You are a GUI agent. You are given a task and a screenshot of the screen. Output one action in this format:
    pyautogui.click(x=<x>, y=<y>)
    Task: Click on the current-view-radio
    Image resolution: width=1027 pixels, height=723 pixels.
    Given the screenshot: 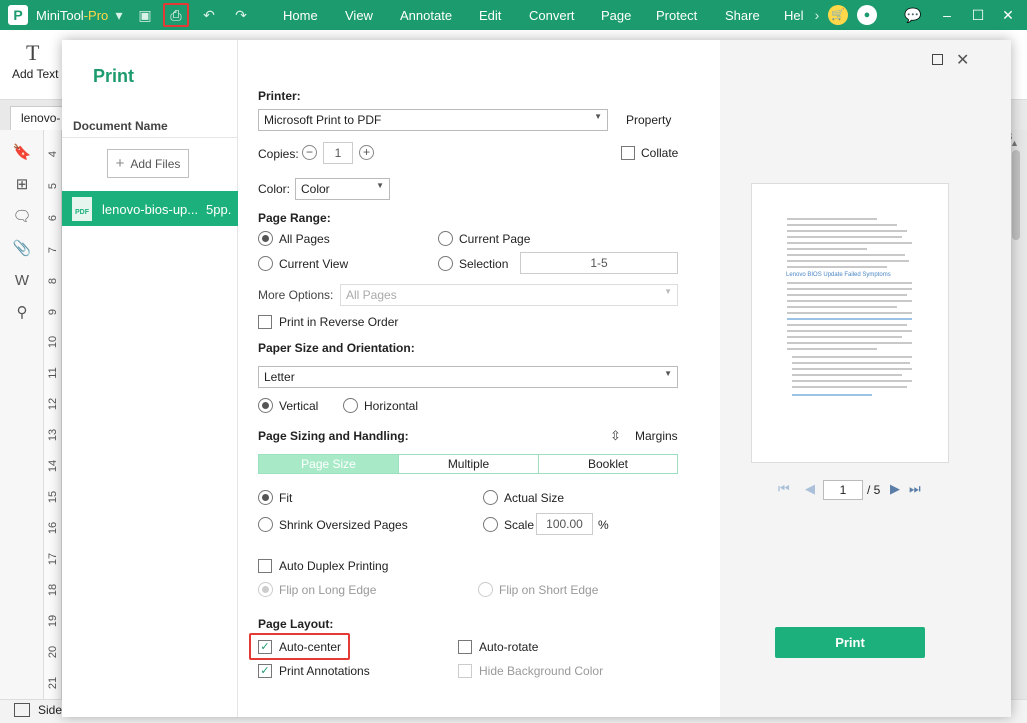 What is the action you would take?
    pyautogui.click(x=265, y=263)
    